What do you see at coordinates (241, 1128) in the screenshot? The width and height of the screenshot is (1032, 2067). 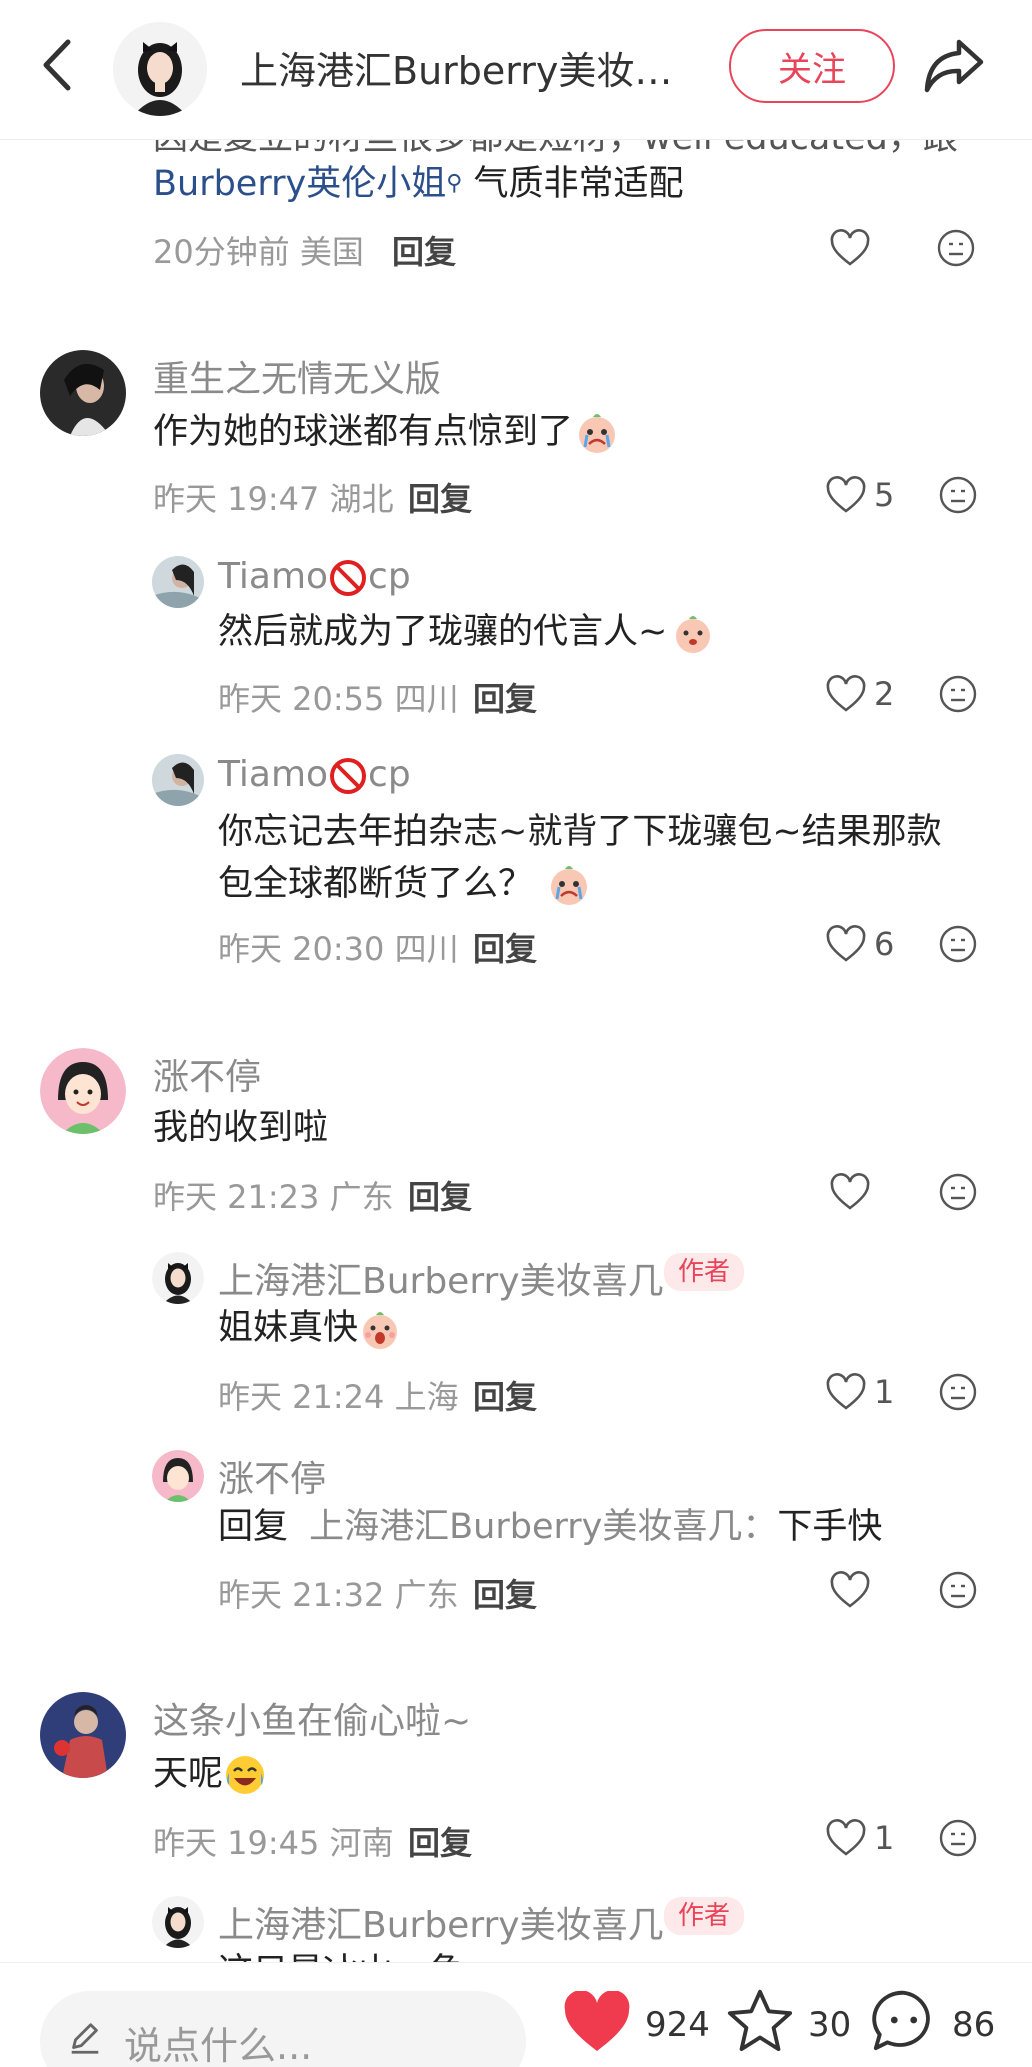 I see `comment-text: 我的收到啦` at bounding box center [241, 1128].